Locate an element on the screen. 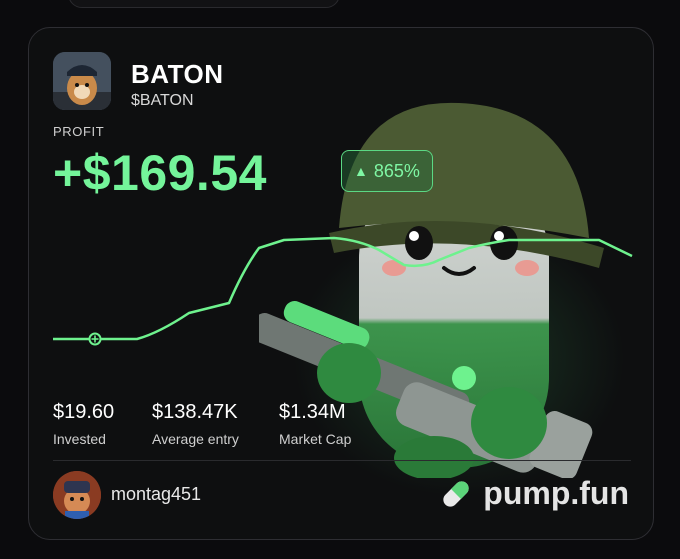  username: montag451 is located at coordinates (156, 494).